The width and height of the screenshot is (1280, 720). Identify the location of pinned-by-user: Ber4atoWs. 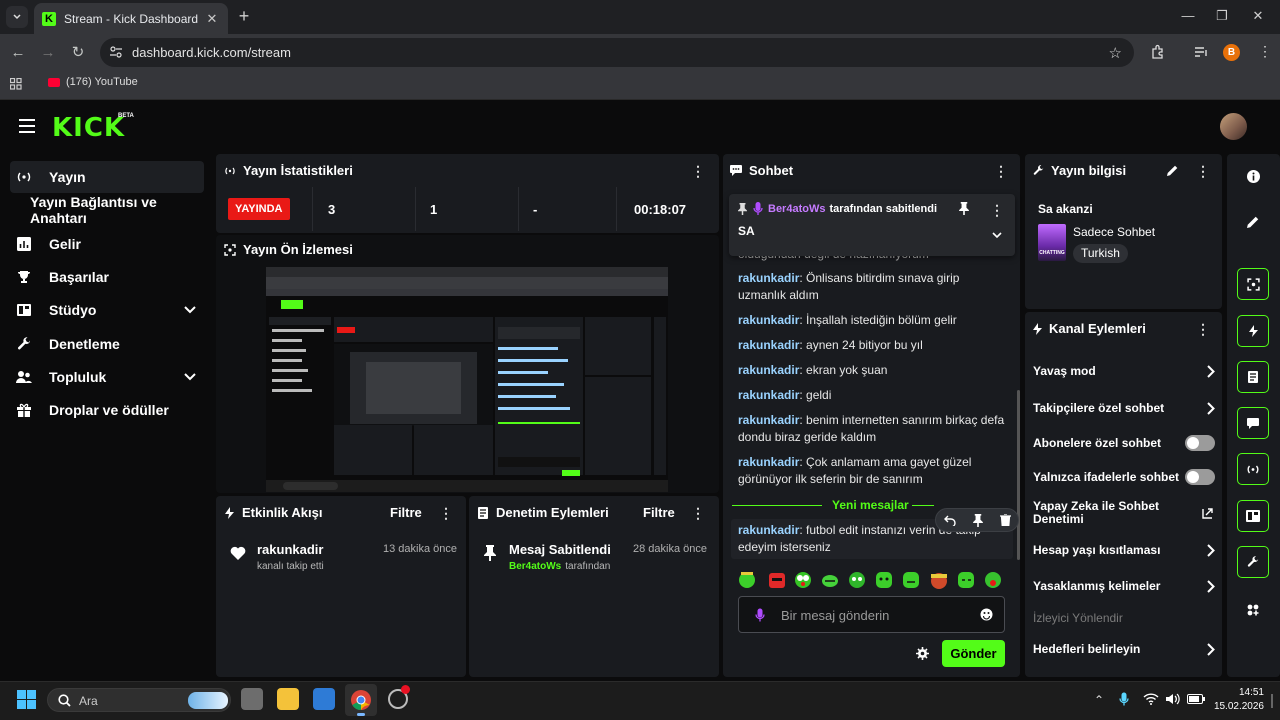
(796, 209).